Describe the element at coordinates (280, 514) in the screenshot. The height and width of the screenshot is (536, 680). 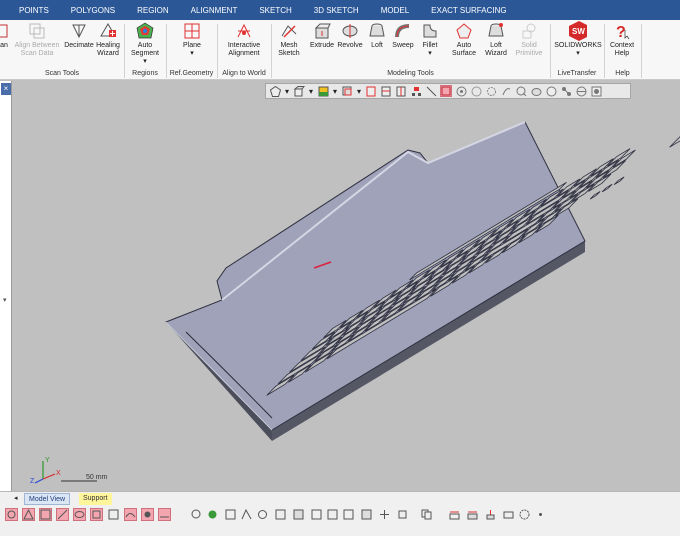
I see `section-view-icon` at that location.